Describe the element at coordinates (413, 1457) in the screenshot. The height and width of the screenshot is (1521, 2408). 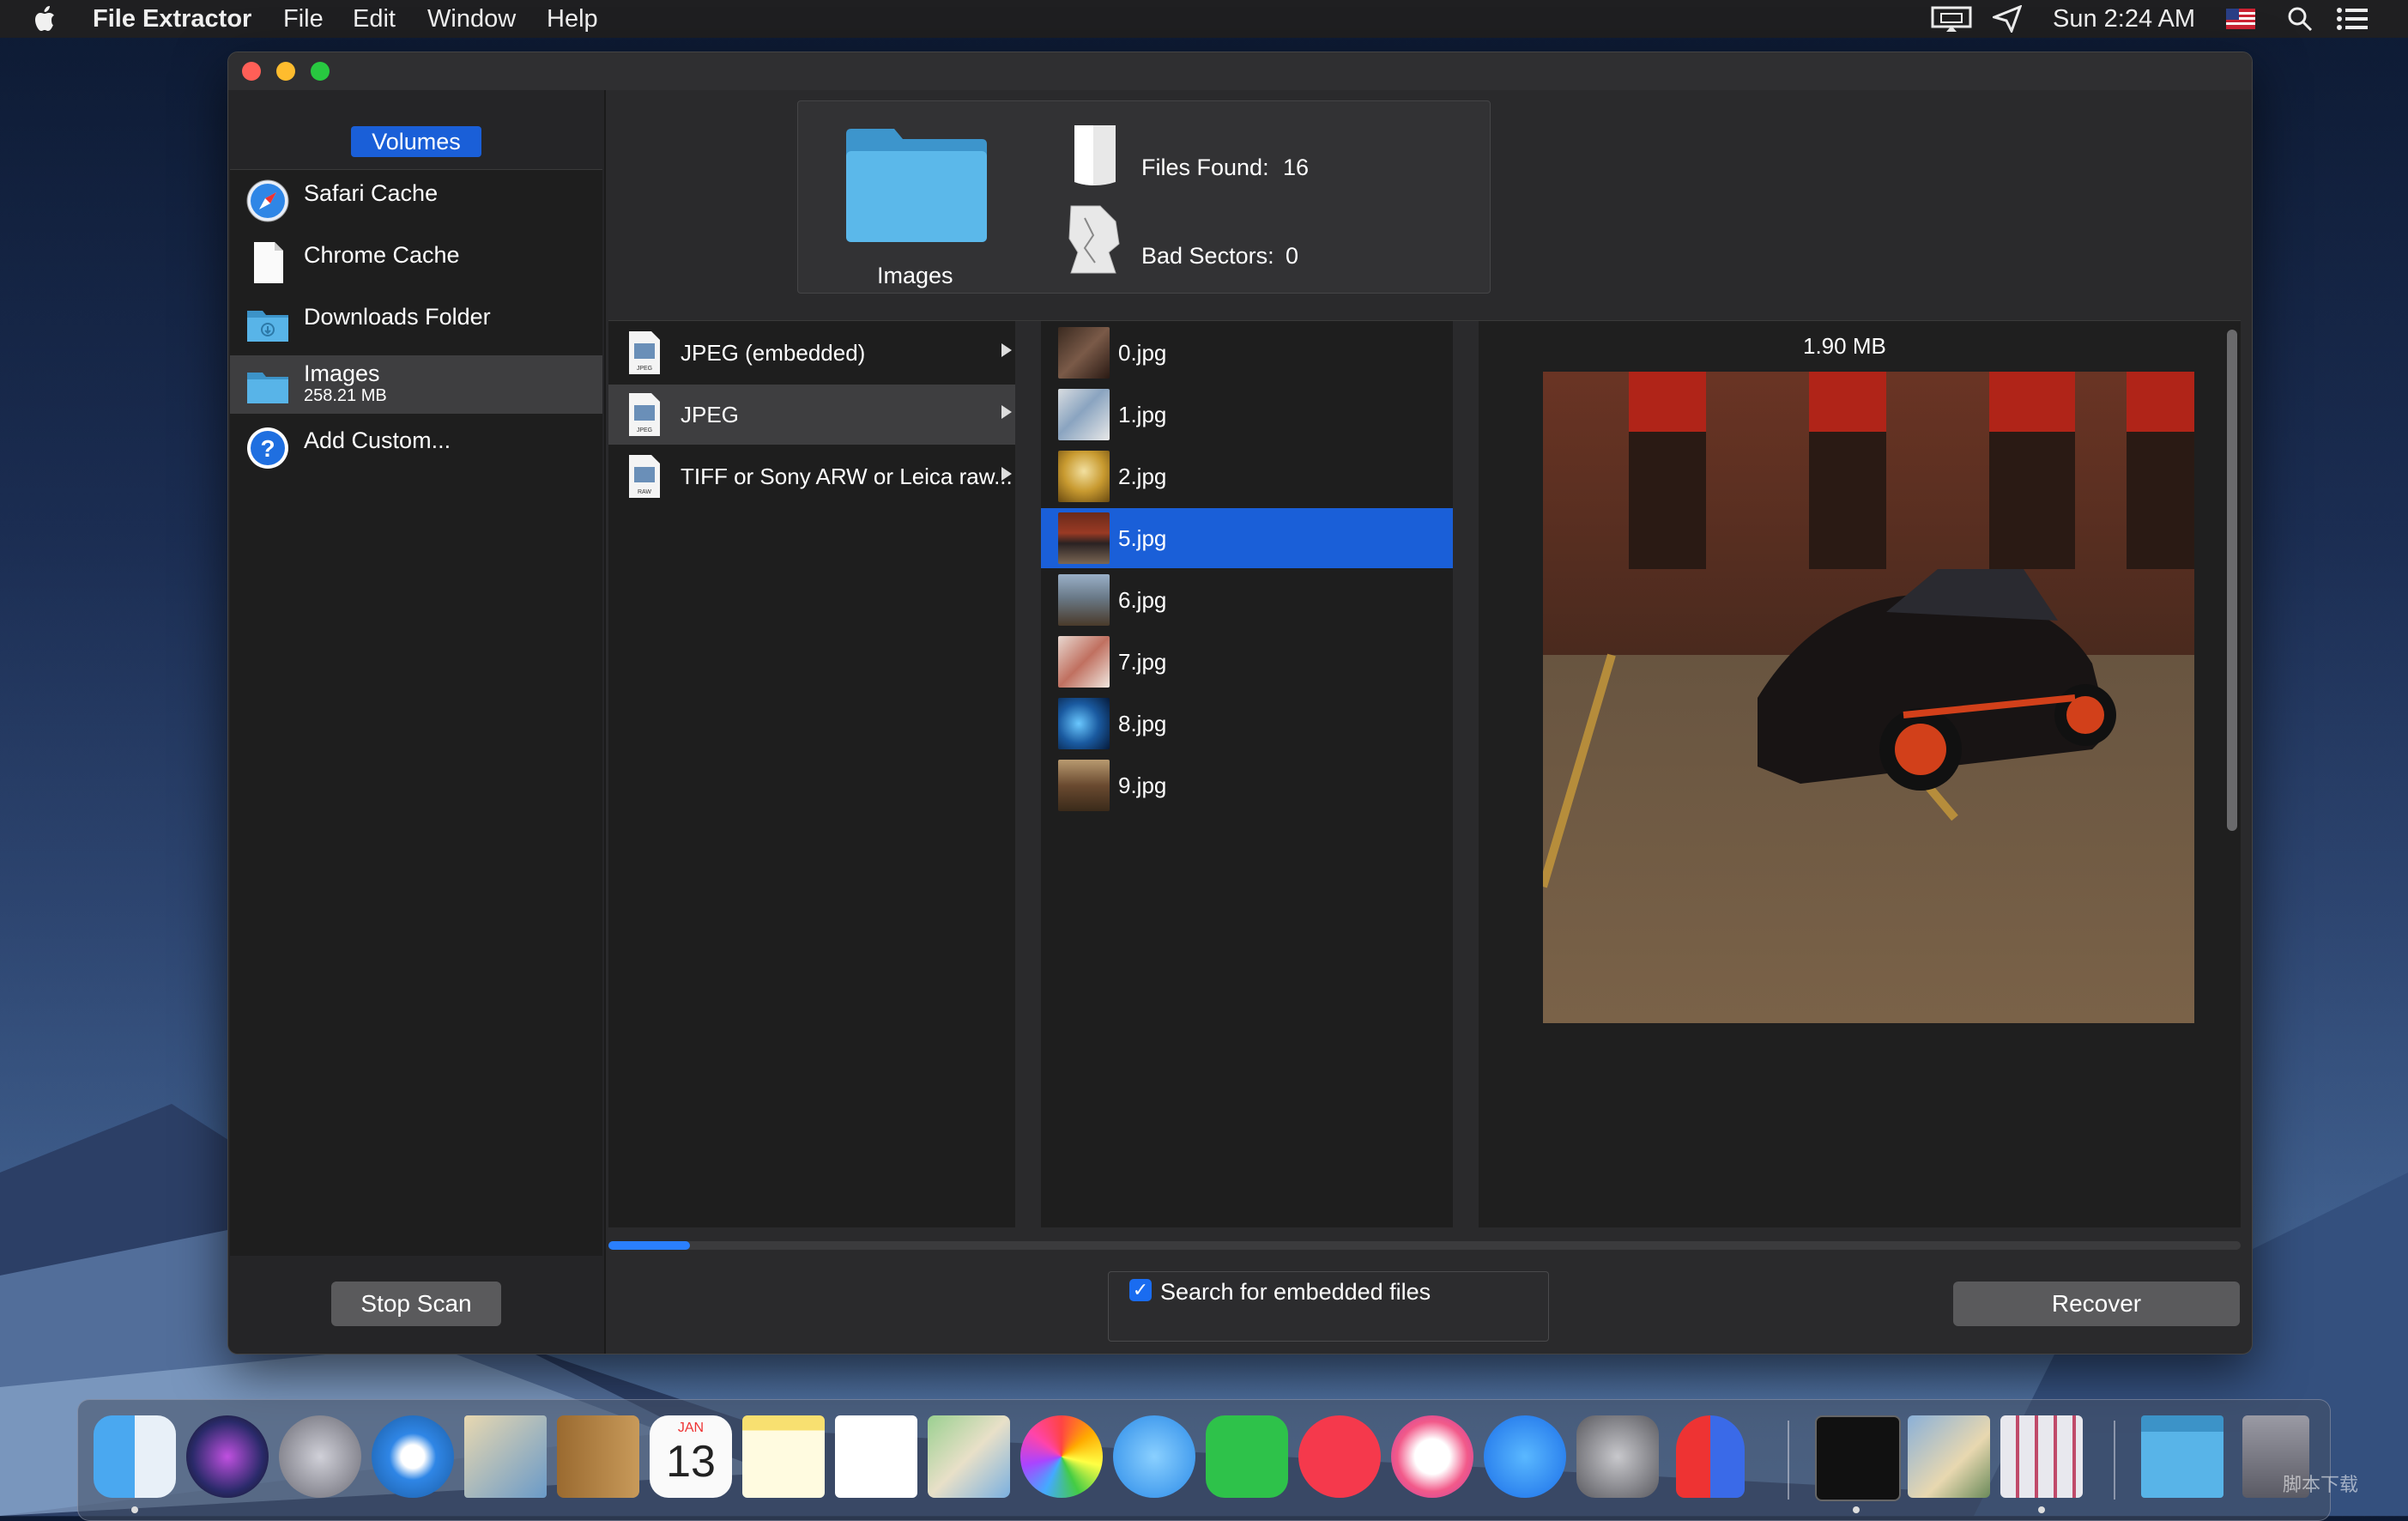
I see `safari-icon` at that location.